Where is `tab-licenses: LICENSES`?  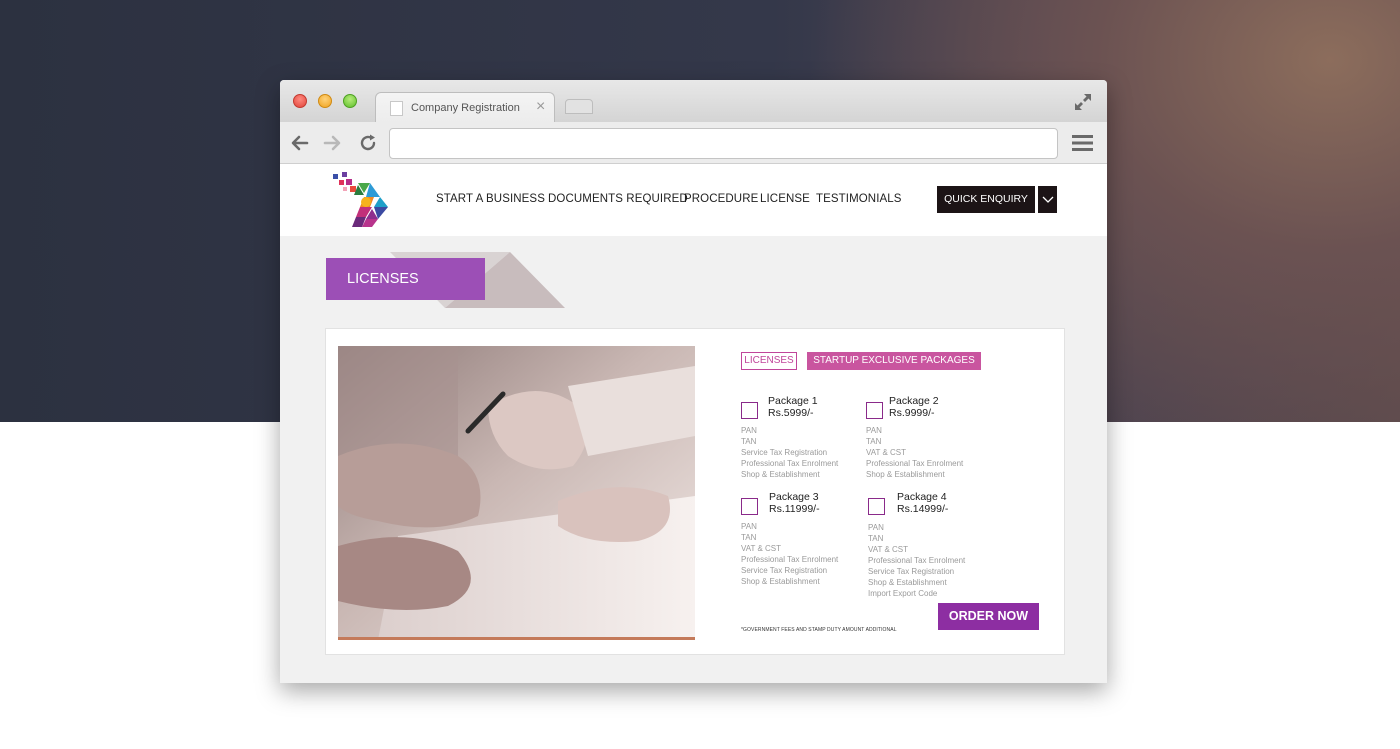
tab-licenses: LICENSES is located at coordinates (769, 361).